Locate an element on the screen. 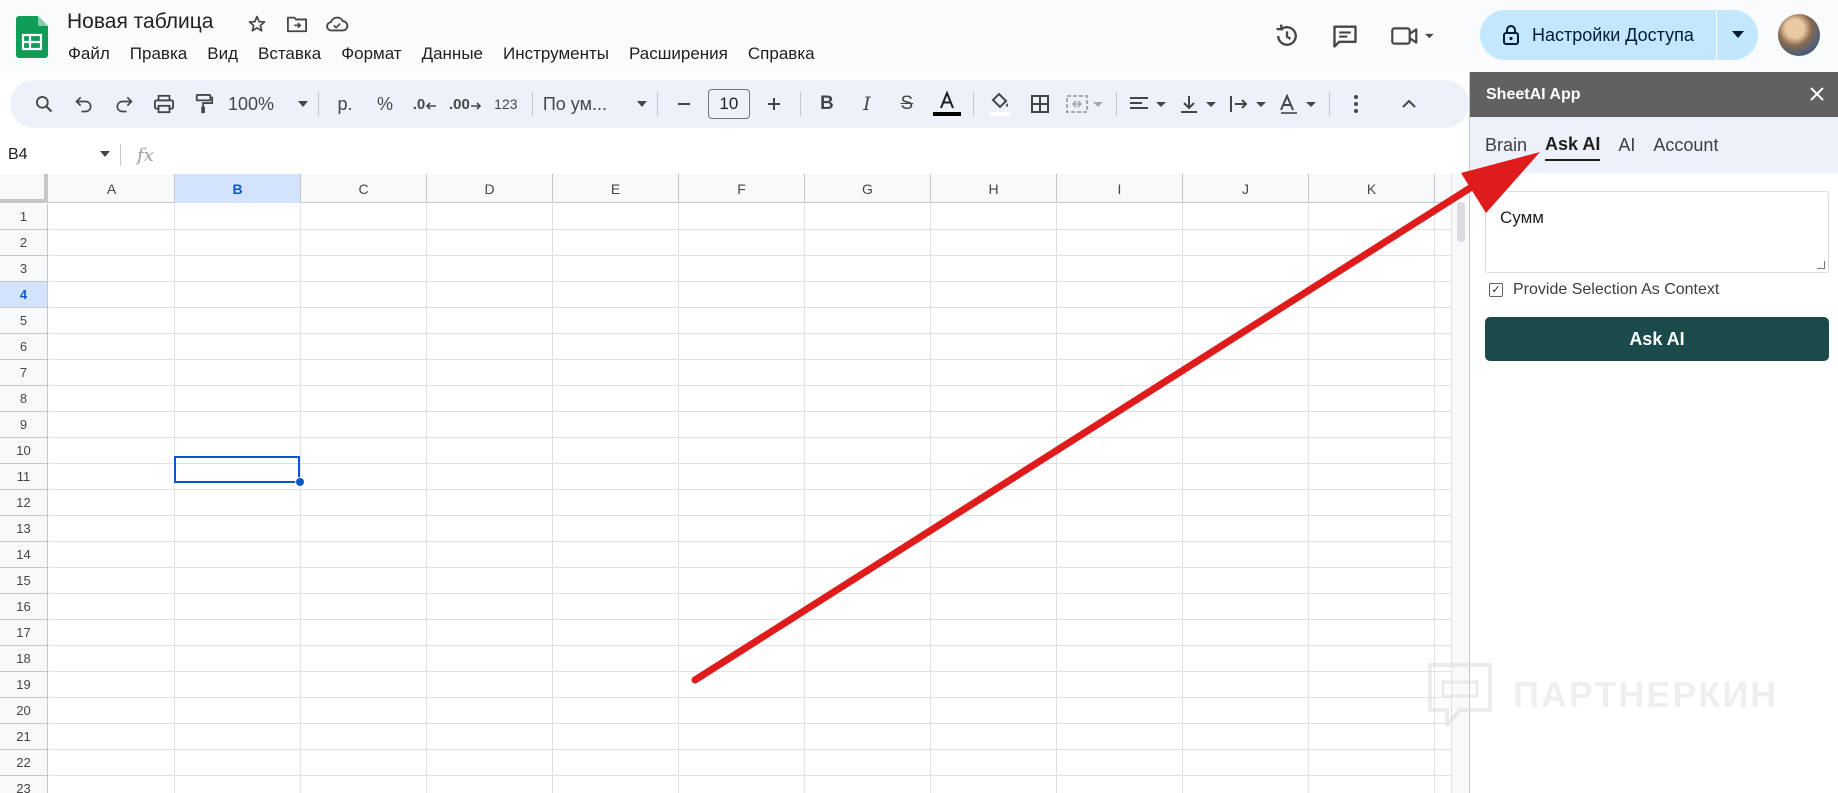 The image size is (1838, 793). ask-ai-textarea: Сумм is located at coordinates (1657, 232).